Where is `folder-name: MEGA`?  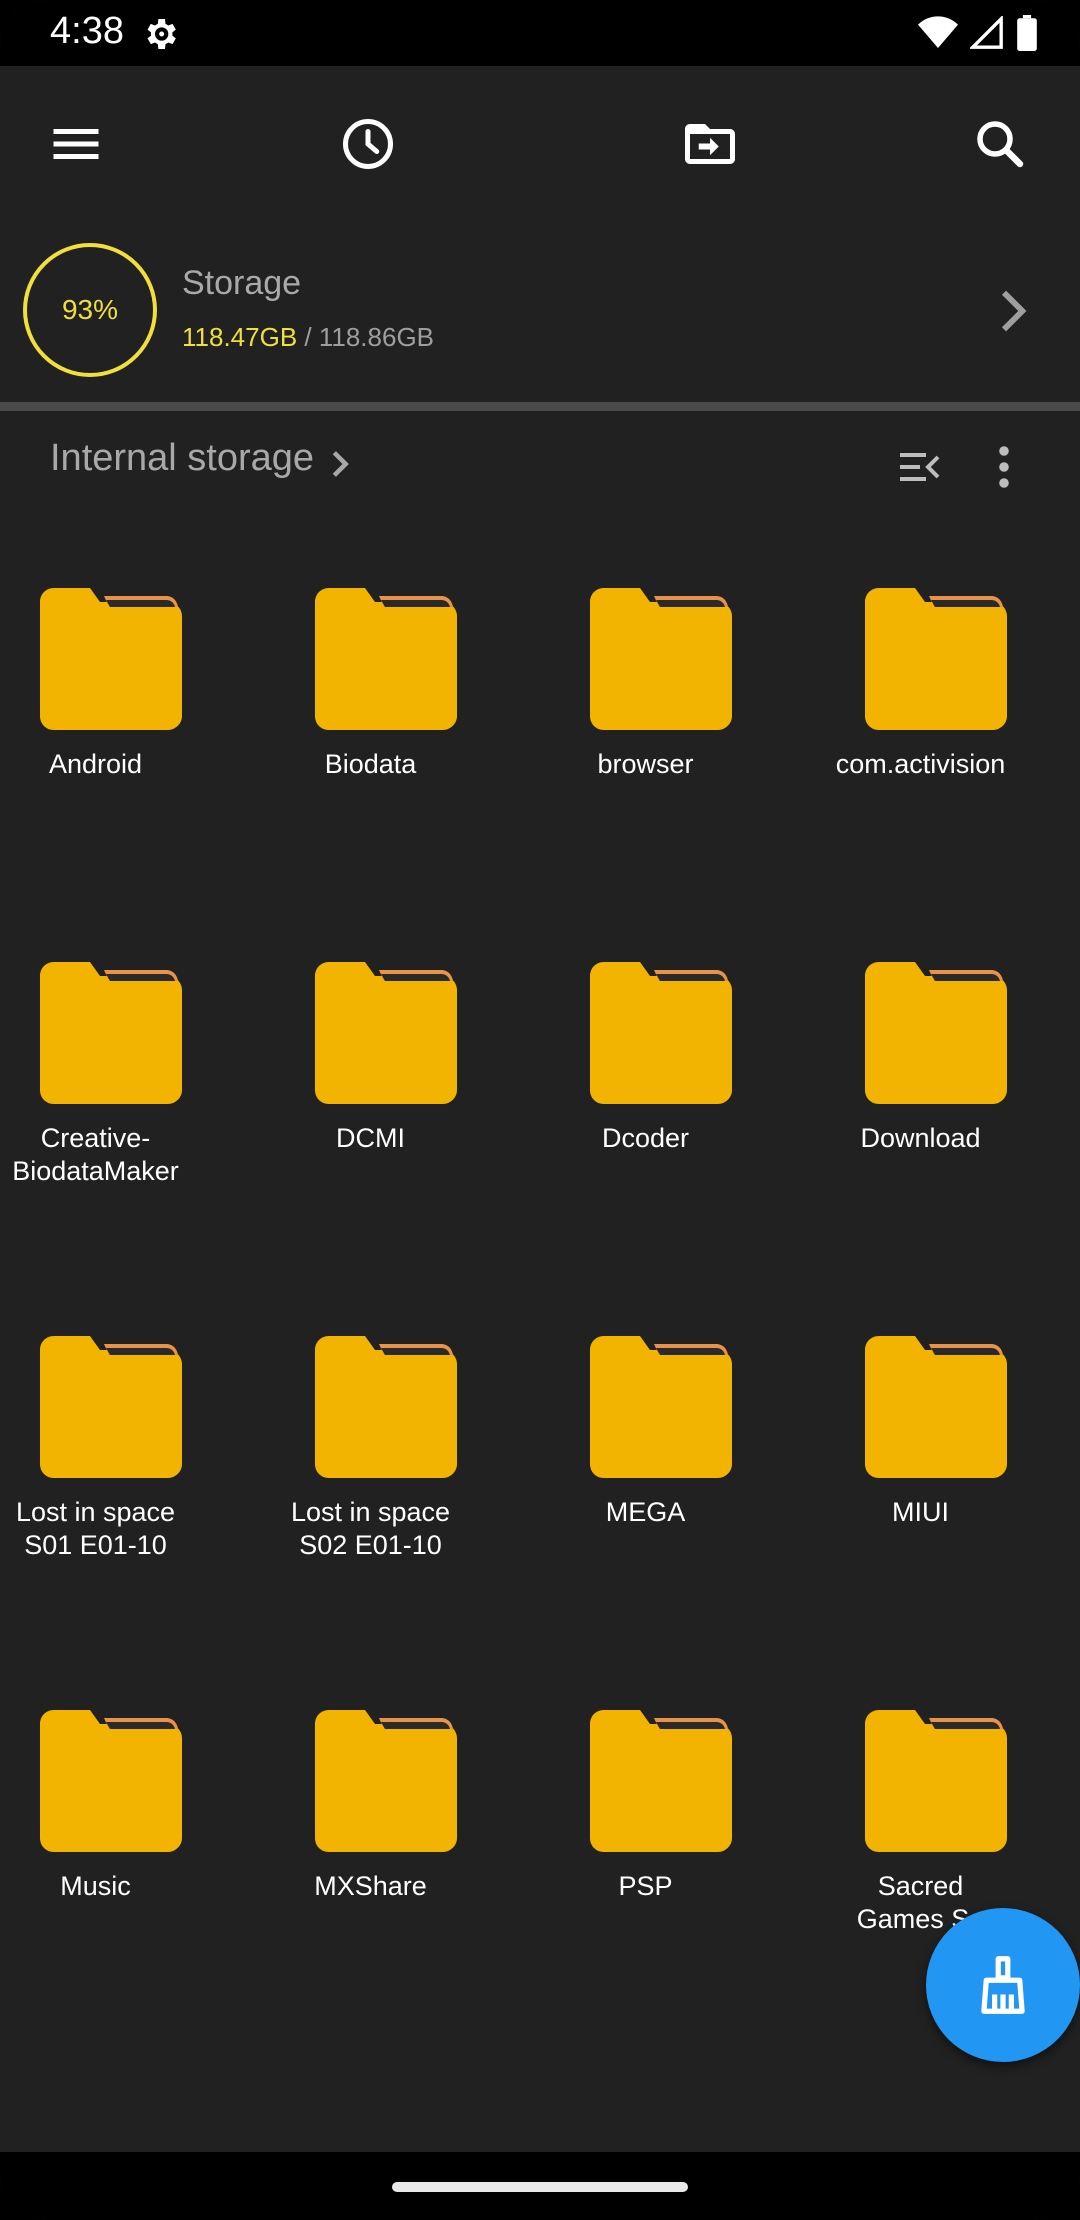
folder-name: MEGA is located at coordinates (645, 1512).